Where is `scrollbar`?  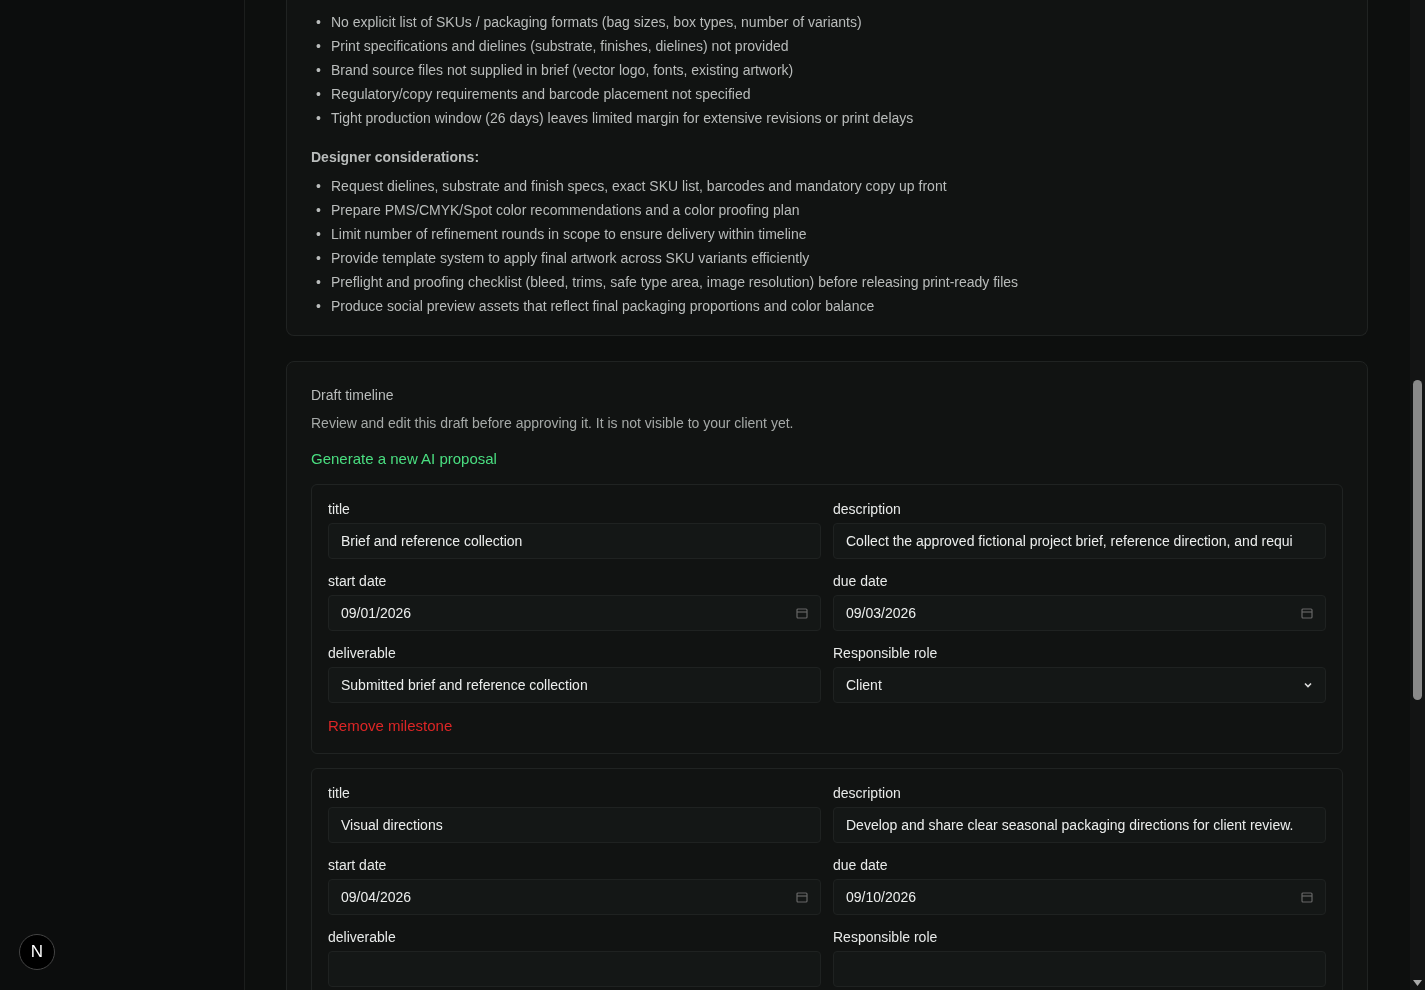
scrollbar is located at coordinates (1417, 495).